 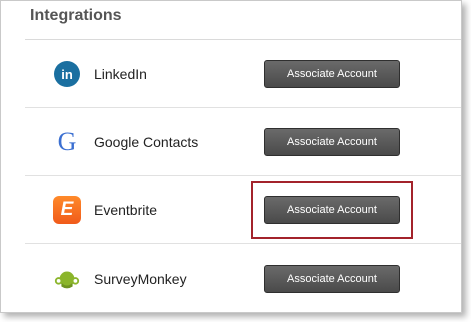 I want to click on integration-name: Google Contacts, so click(x=146, y=142).